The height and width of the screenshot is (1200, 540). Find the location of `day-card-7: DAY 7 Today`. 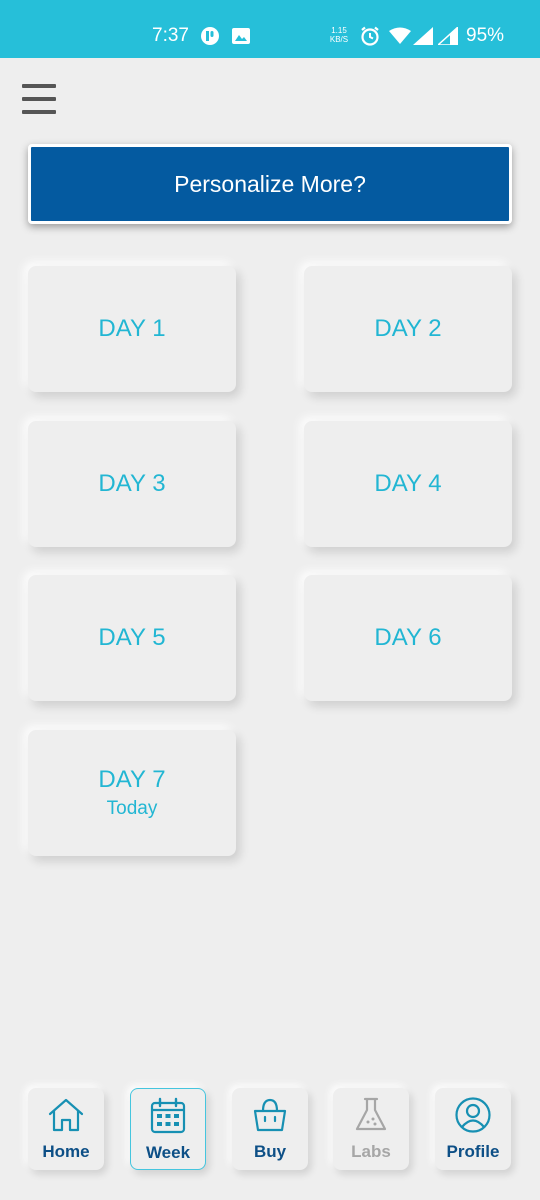

day-card-7: DAY 7 Today is located at coordinates (132, 793).